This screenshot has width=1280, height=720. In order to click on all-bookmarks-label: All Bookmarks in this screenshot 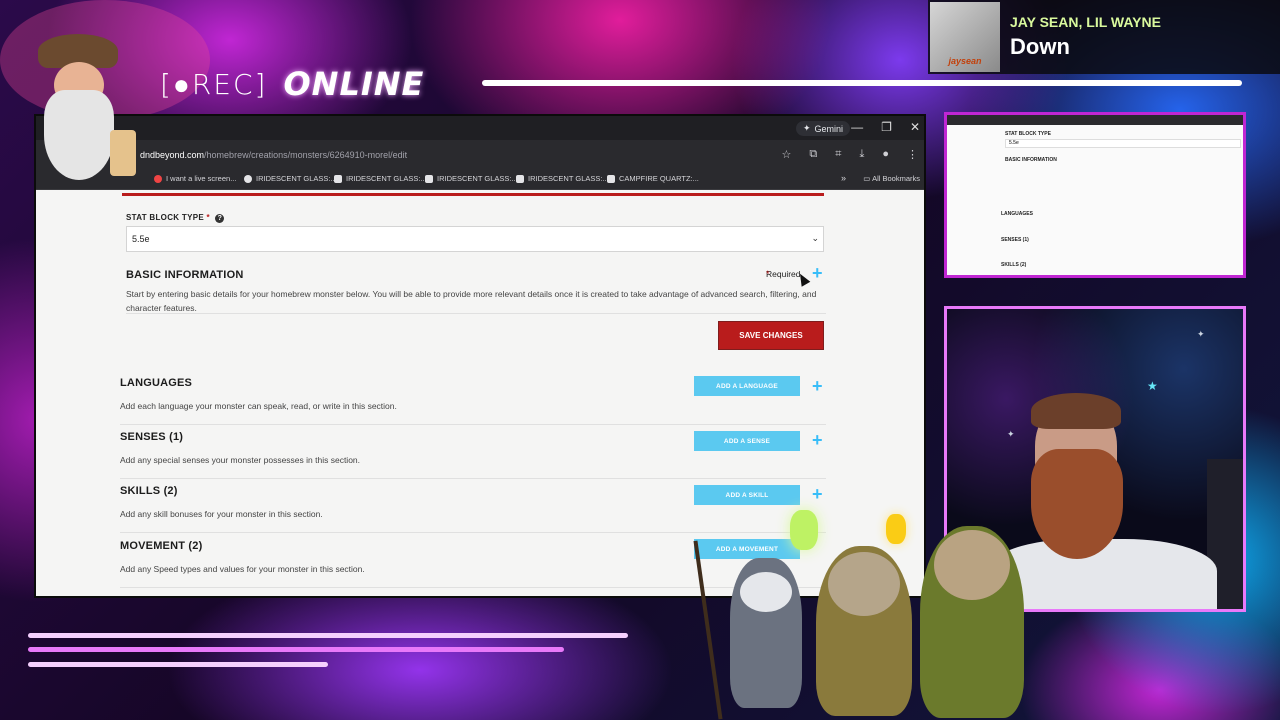, I will do `click(896, 178)`.